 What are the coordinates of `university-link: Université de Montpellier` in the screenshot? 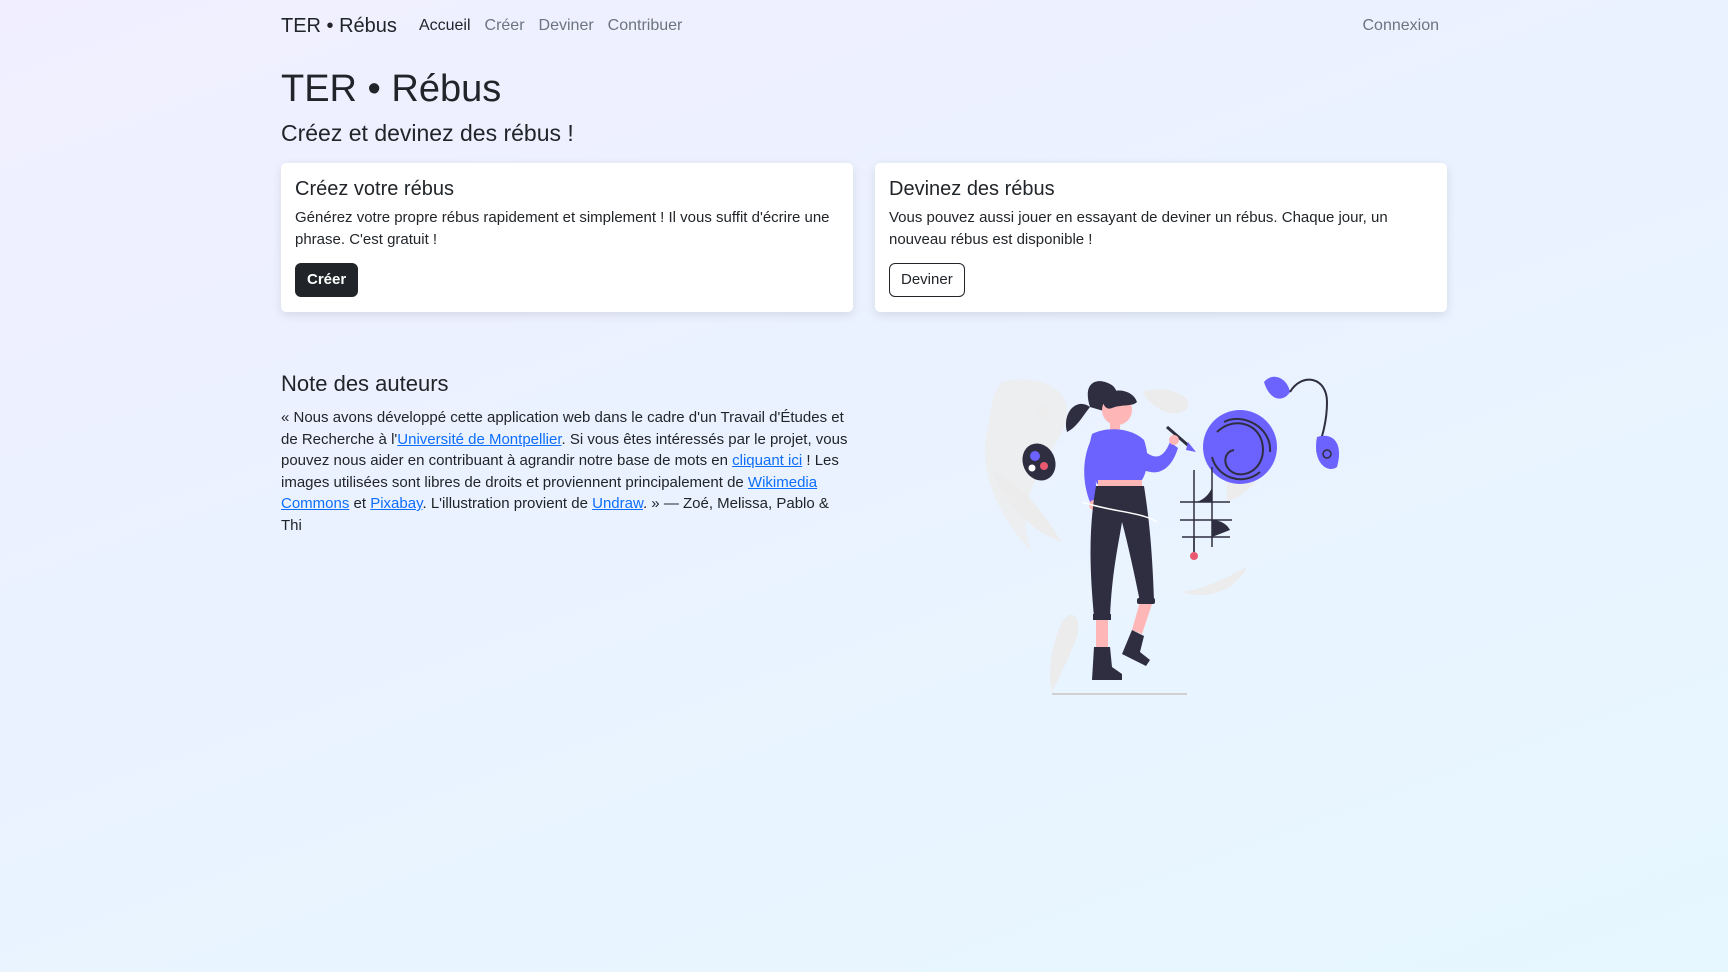 It's located at (479, 439).